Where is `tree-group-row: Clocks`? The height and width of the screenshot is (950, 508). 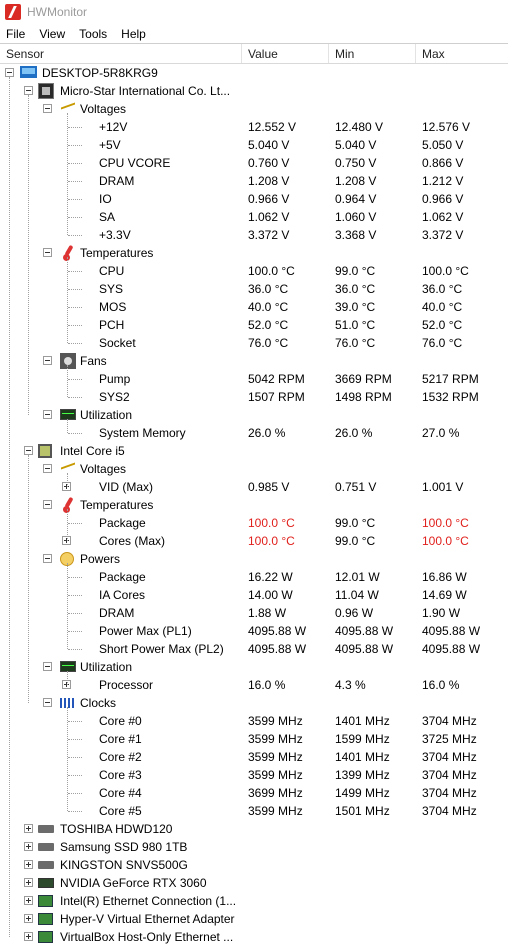
tree-group-row: Clocks is located at coordinates (254, 703).